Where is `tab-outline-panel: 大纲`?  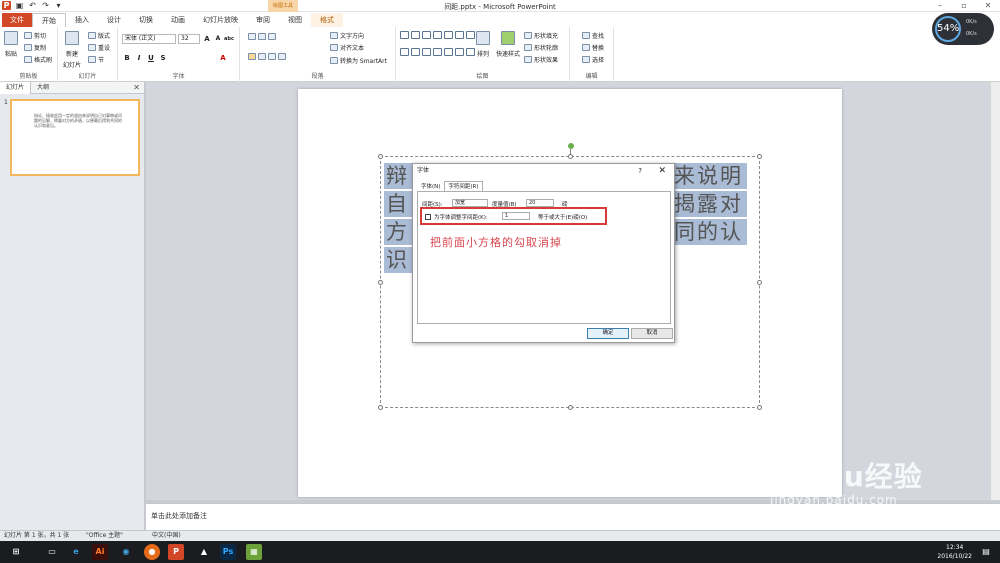
tab-outline-panel: 大纲 is located at coordinates (43, 88).